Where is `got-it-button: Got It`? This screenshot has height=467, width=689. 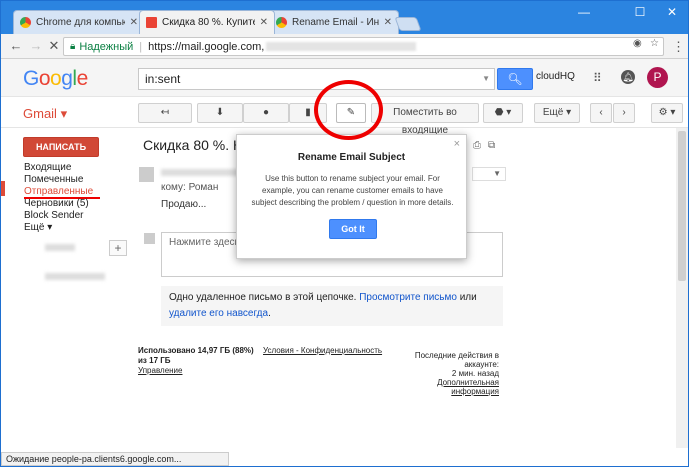
got-it-button: Got It is located at coordinates (353, 229).